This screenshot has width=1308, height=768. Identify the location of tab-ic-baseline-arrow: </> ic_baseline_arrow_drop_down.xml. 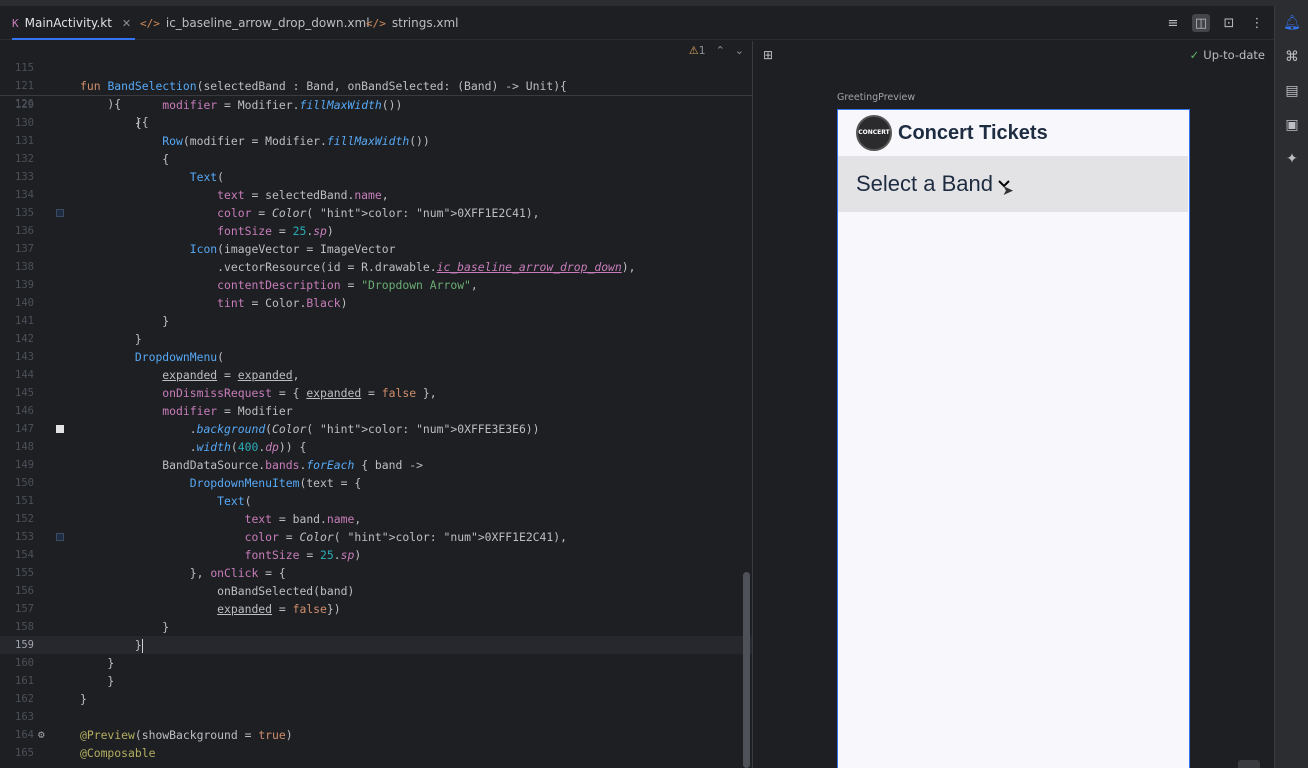
(255, 23).